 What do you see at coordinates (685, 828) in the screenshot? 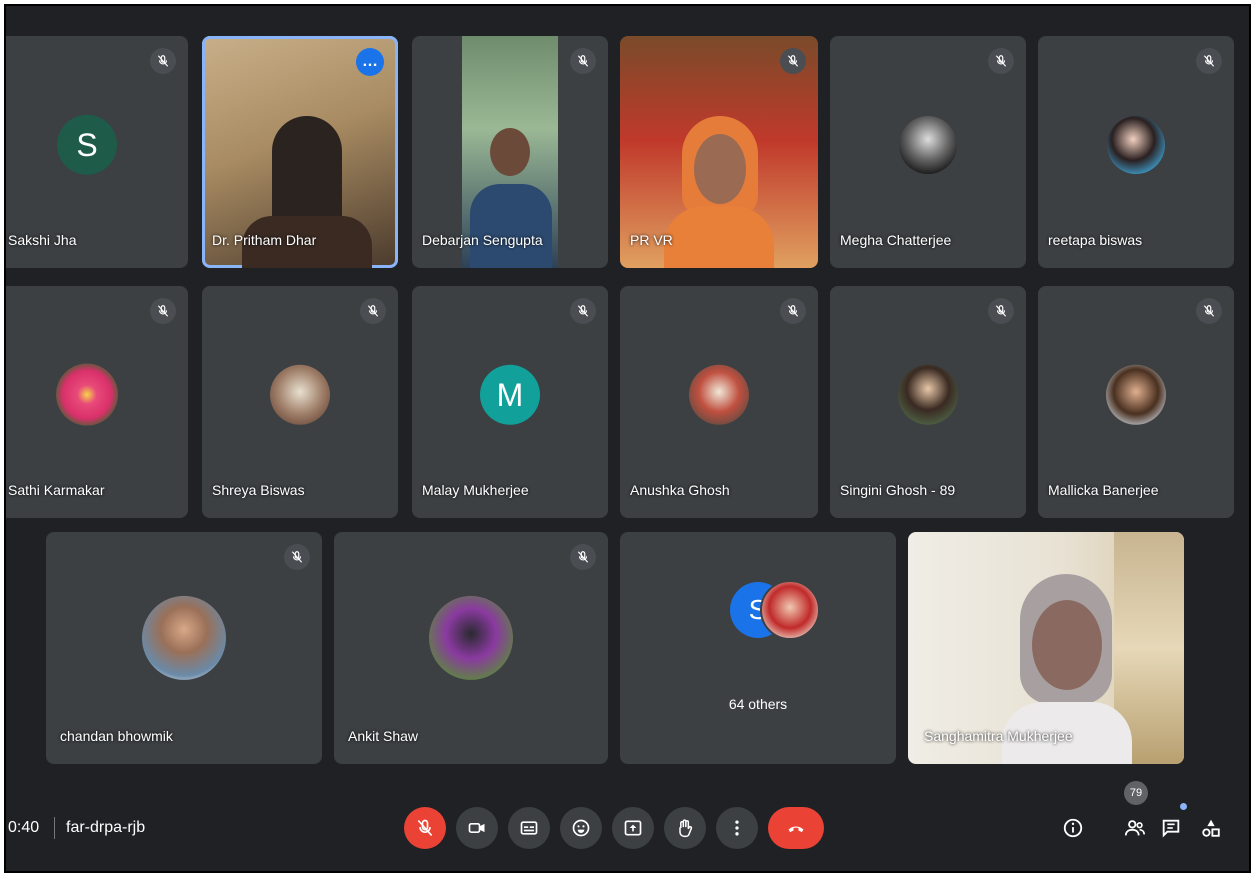
I see `raise-hand-icon` at bounding box center [685, 828].